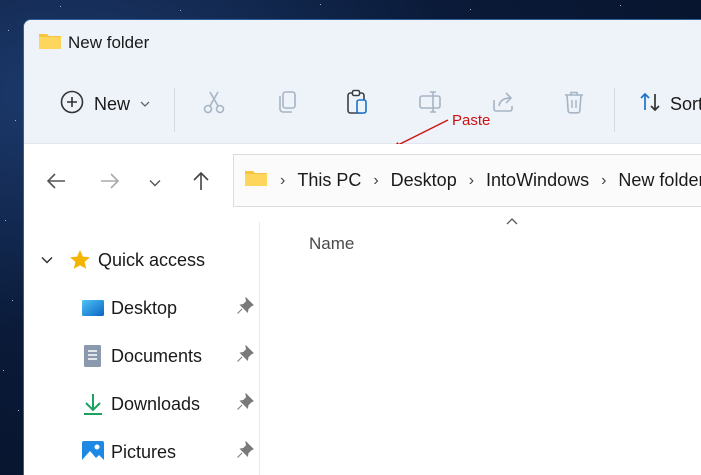  What do you see at coordinates (685, 103) in the screenshot?
I see `sort-button-label: Sort` at bounding box center [685, 103].